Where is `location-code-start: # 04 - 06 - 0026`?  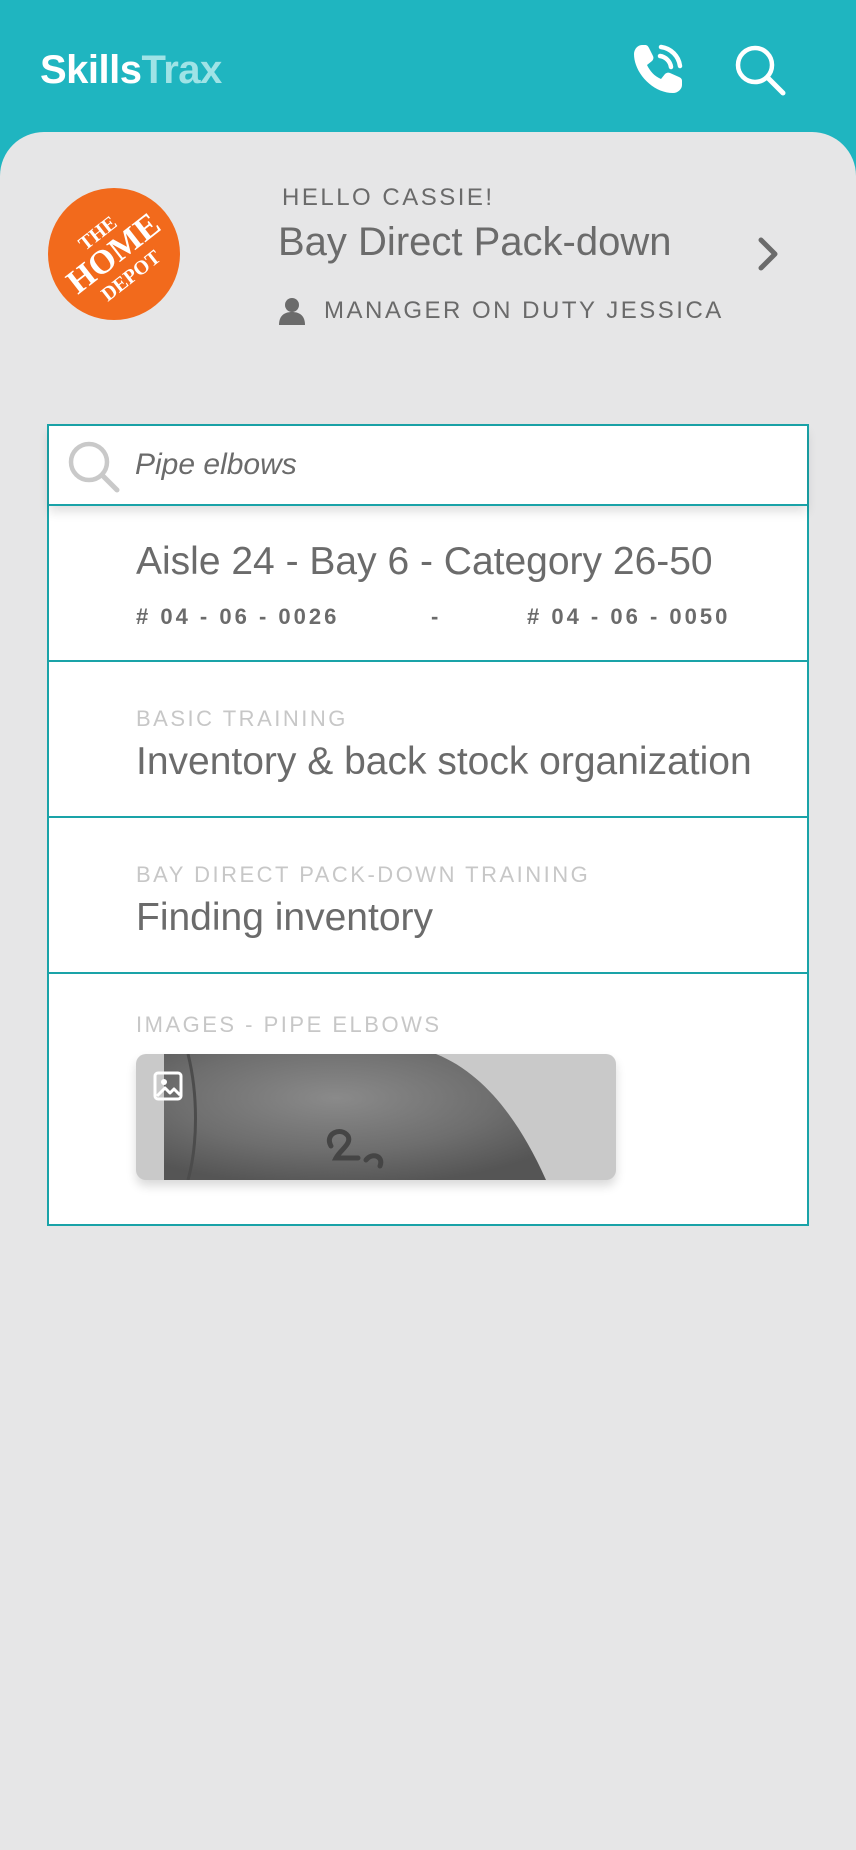
location-code-start: # 04 - 06 - 0026 is located at coordinates (238, 616).